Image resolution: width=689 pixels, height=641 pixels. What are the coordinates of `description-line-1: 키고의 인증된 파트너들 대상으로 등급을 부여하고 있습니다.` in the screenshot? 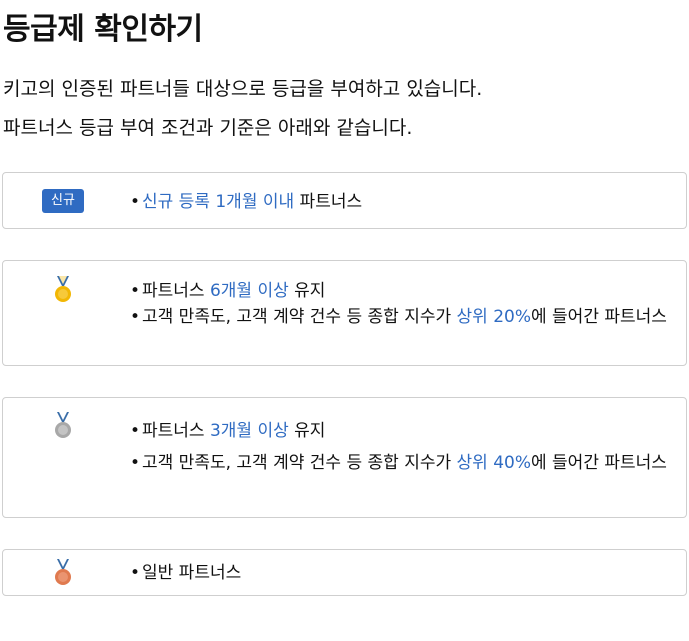 It's located at (243, 89).